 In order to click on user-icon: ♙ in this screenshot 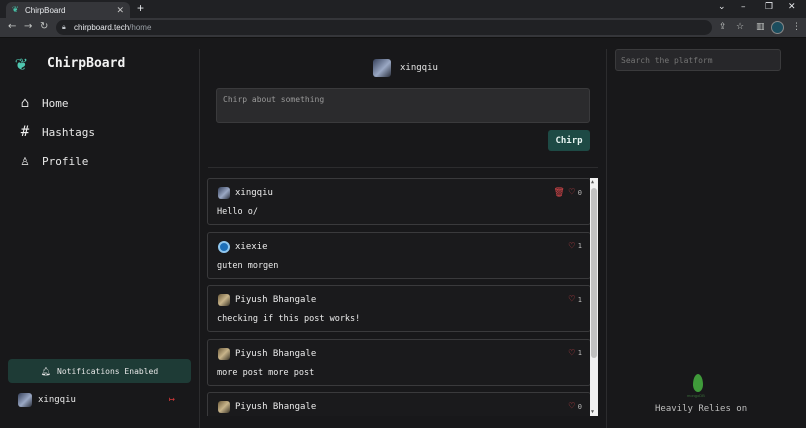, I will do `click(25, 161)`.